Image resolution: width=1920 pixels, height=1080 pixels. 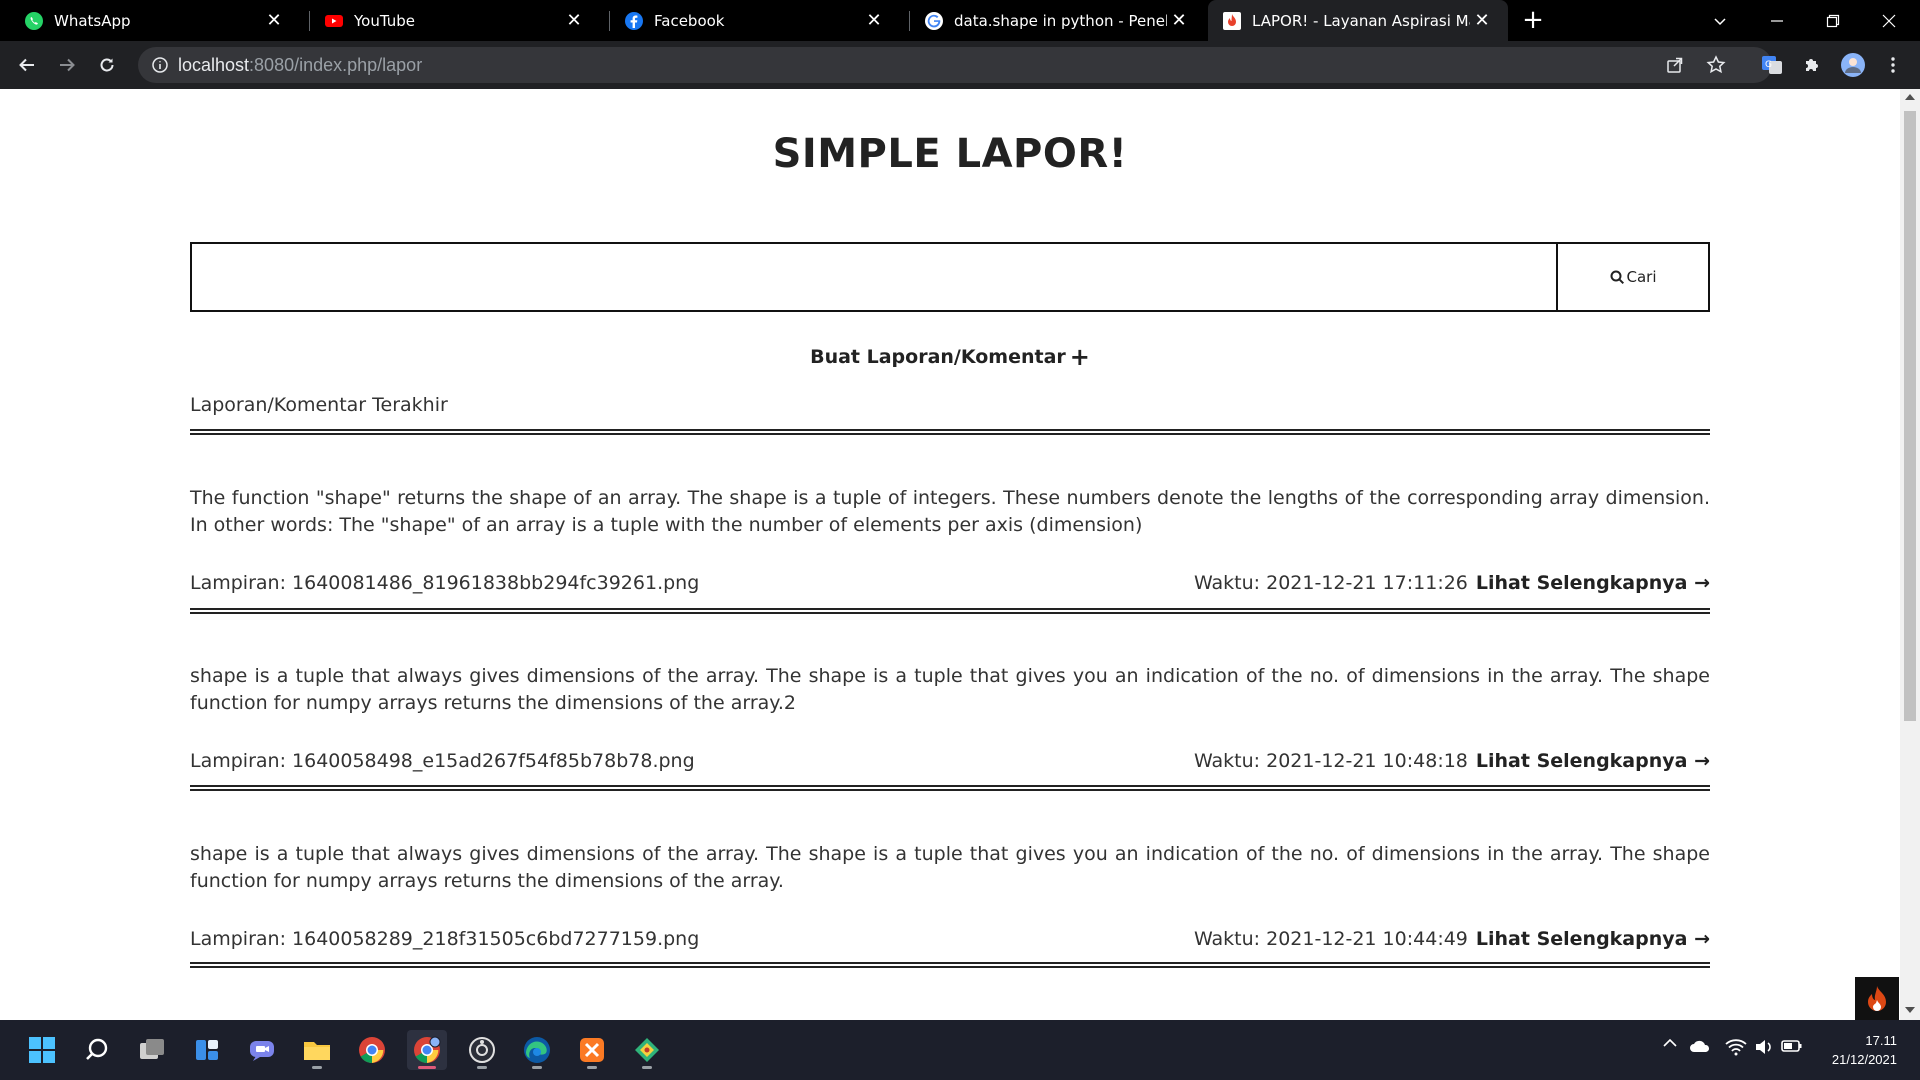 What do you see at coordinates (1060, 20) in the screenshot?
I see `tab-title: data.shape in python - Penelusur` at bounding box center [1060, 20].